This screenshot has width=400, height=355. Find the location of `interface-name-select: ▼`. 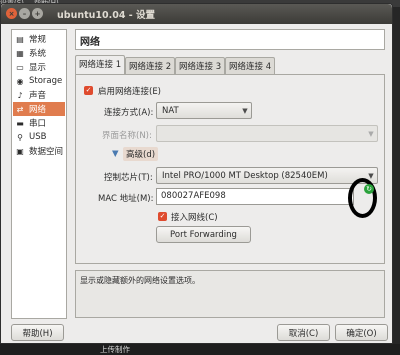

interface-name-select: ▼ is located at coordinates (267, 133).